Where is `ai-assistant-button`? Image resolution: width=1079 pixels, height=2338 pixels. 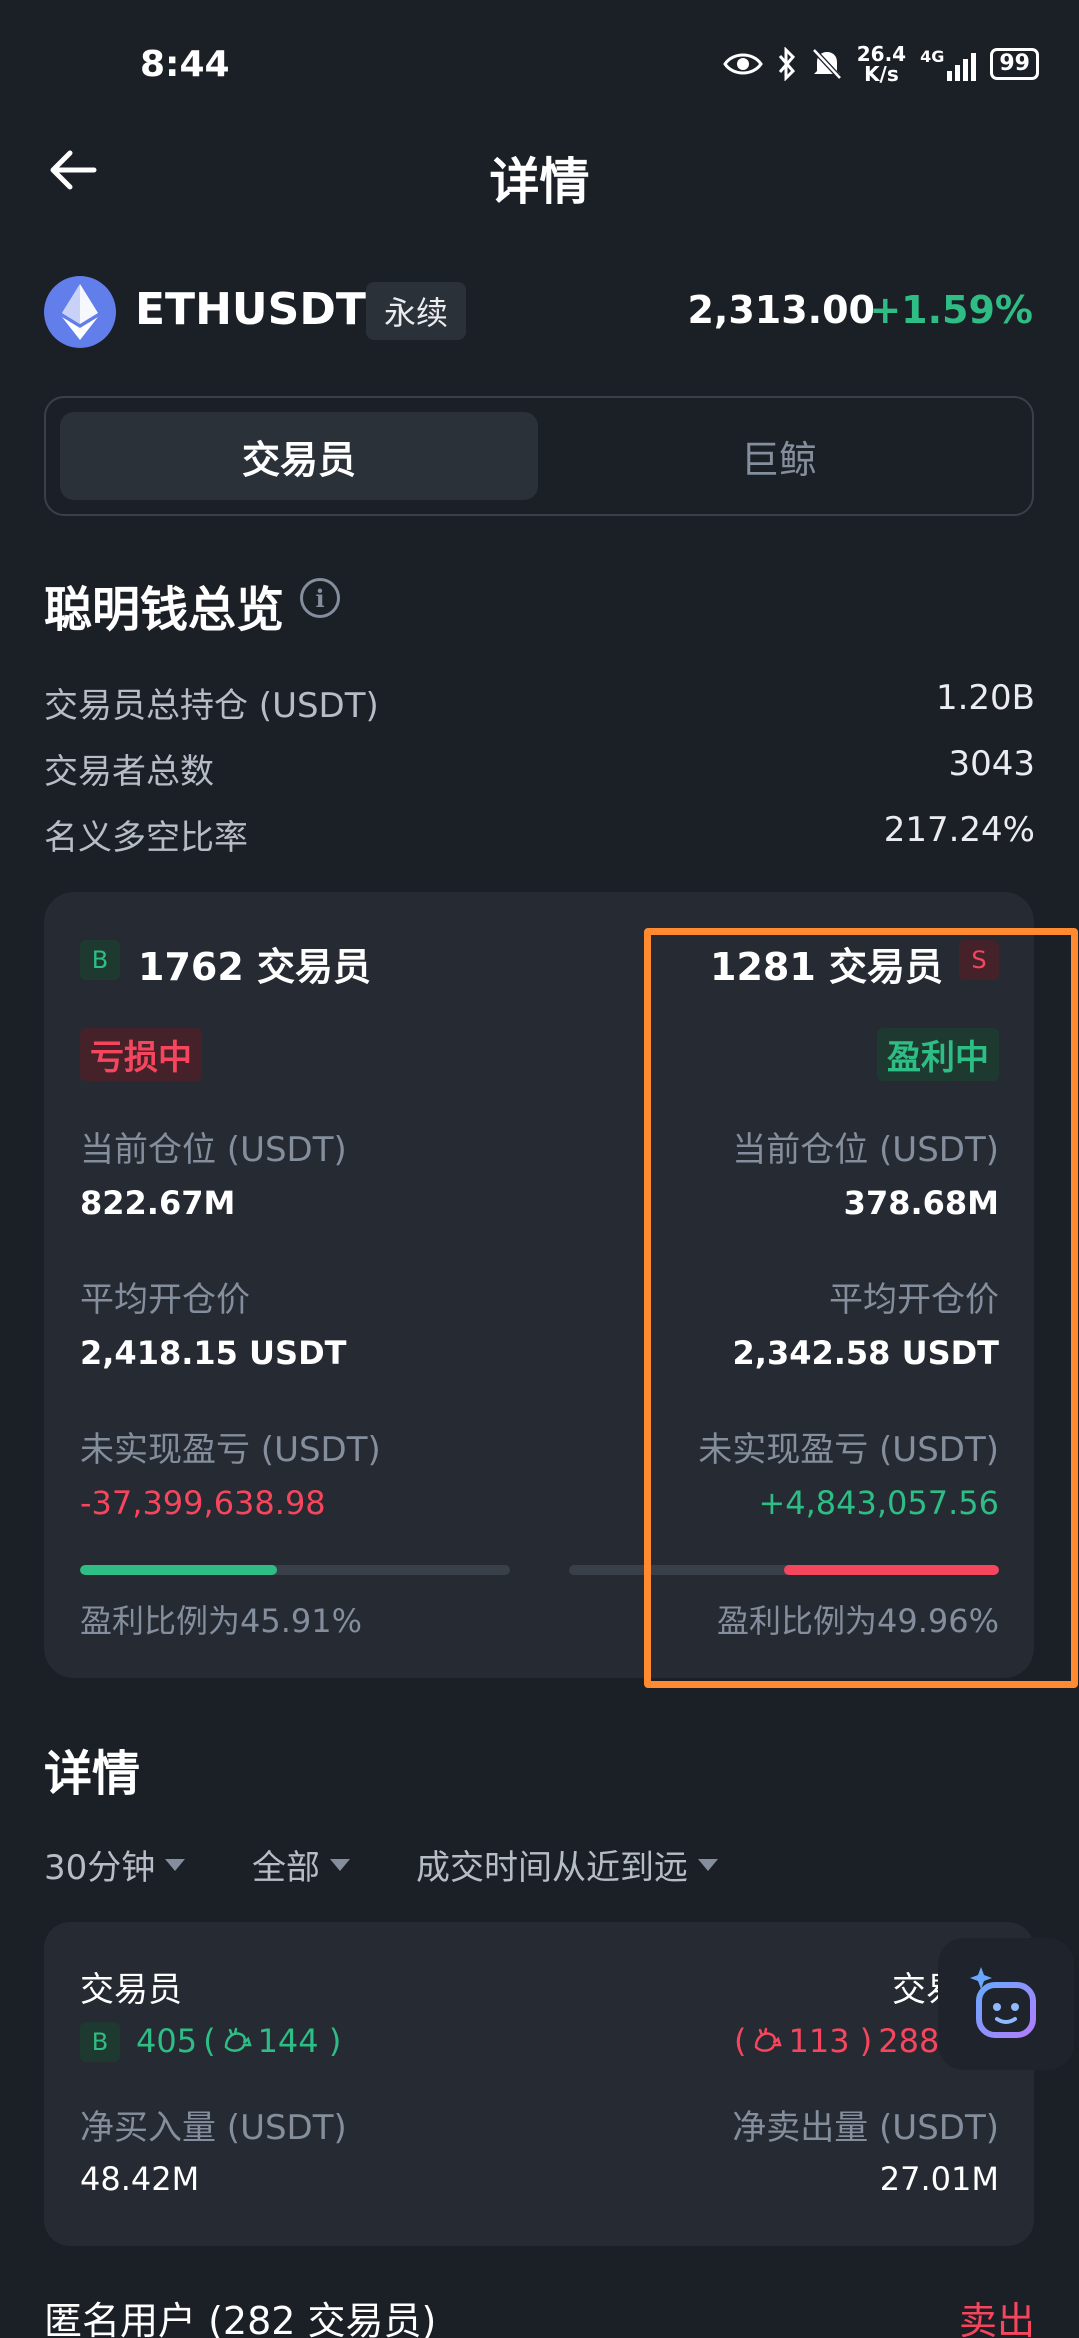
ai-assistant-button is located at coordinates (1006, 2004).